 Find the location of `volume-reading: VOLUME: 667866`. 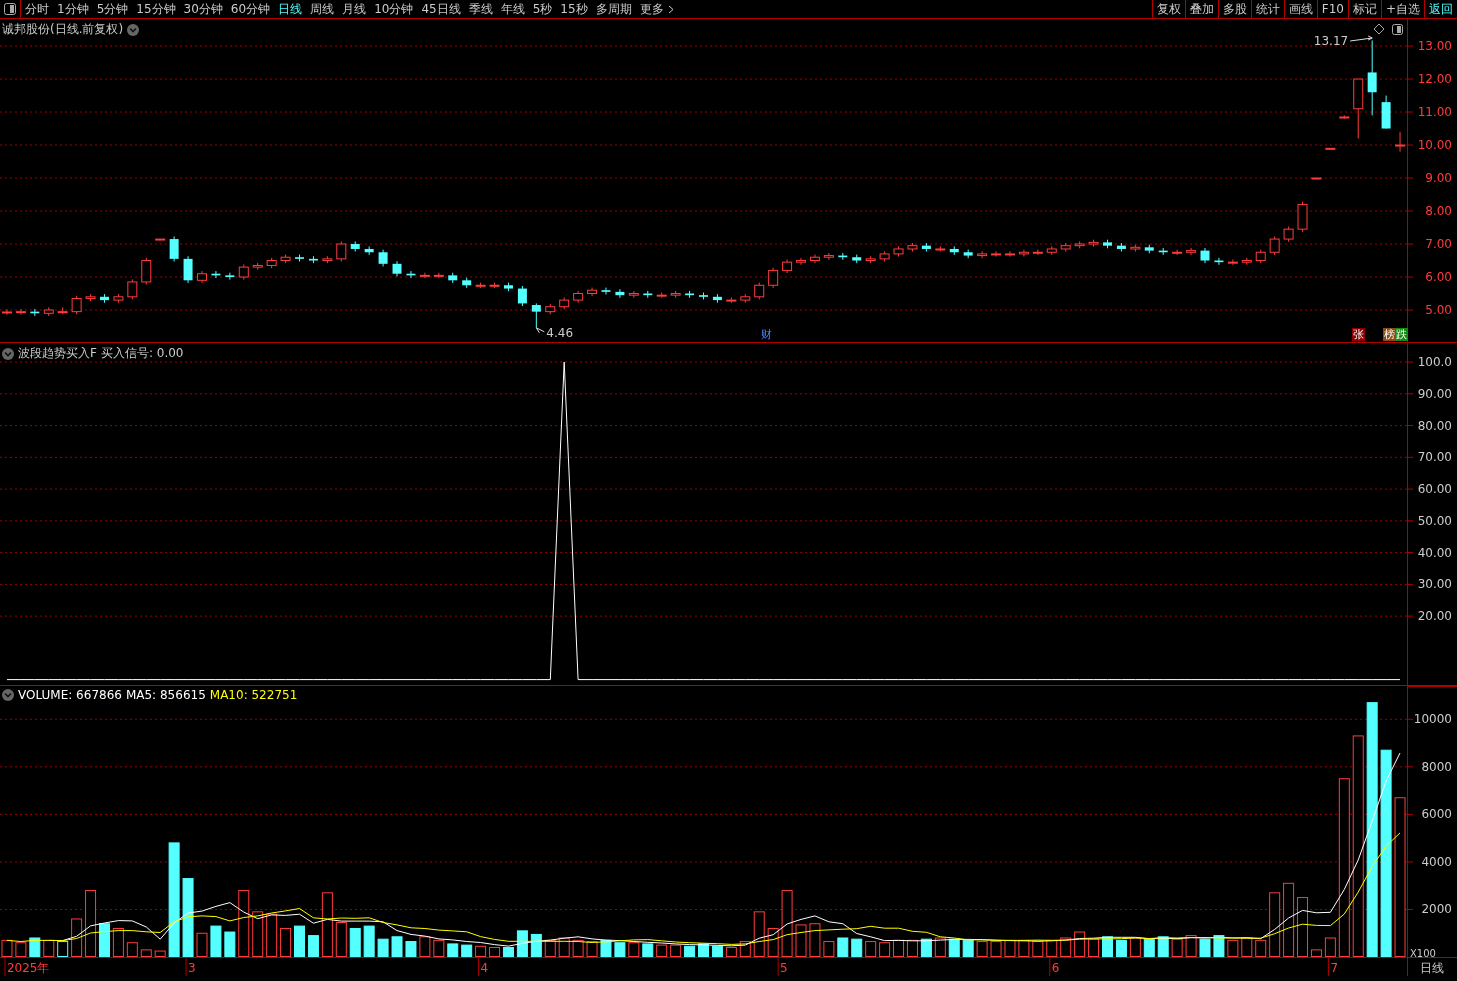

volume-reading: VOLUME: 667866 is located at coordinates (70, 695).